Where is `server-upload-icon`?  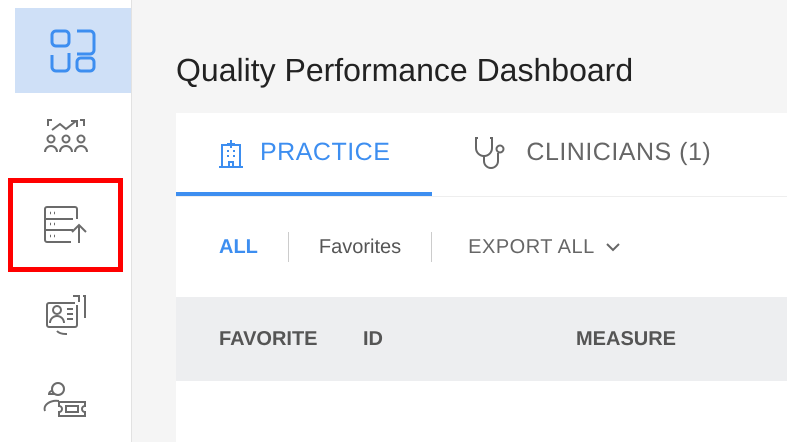 server-upload-icon is located at coordinates (65, 225).